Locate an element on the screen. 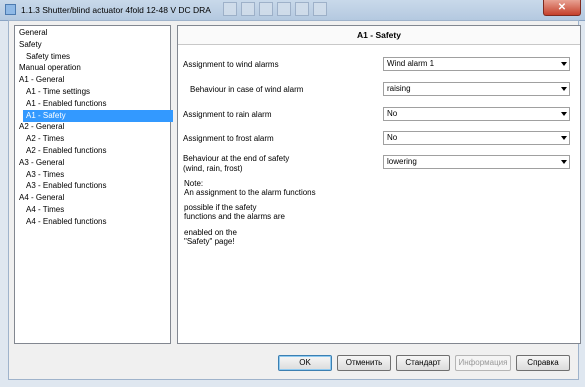 The width and height of the screenshot is (585, 387). tree-item: A3 - General is located at coordinates (42, 163).